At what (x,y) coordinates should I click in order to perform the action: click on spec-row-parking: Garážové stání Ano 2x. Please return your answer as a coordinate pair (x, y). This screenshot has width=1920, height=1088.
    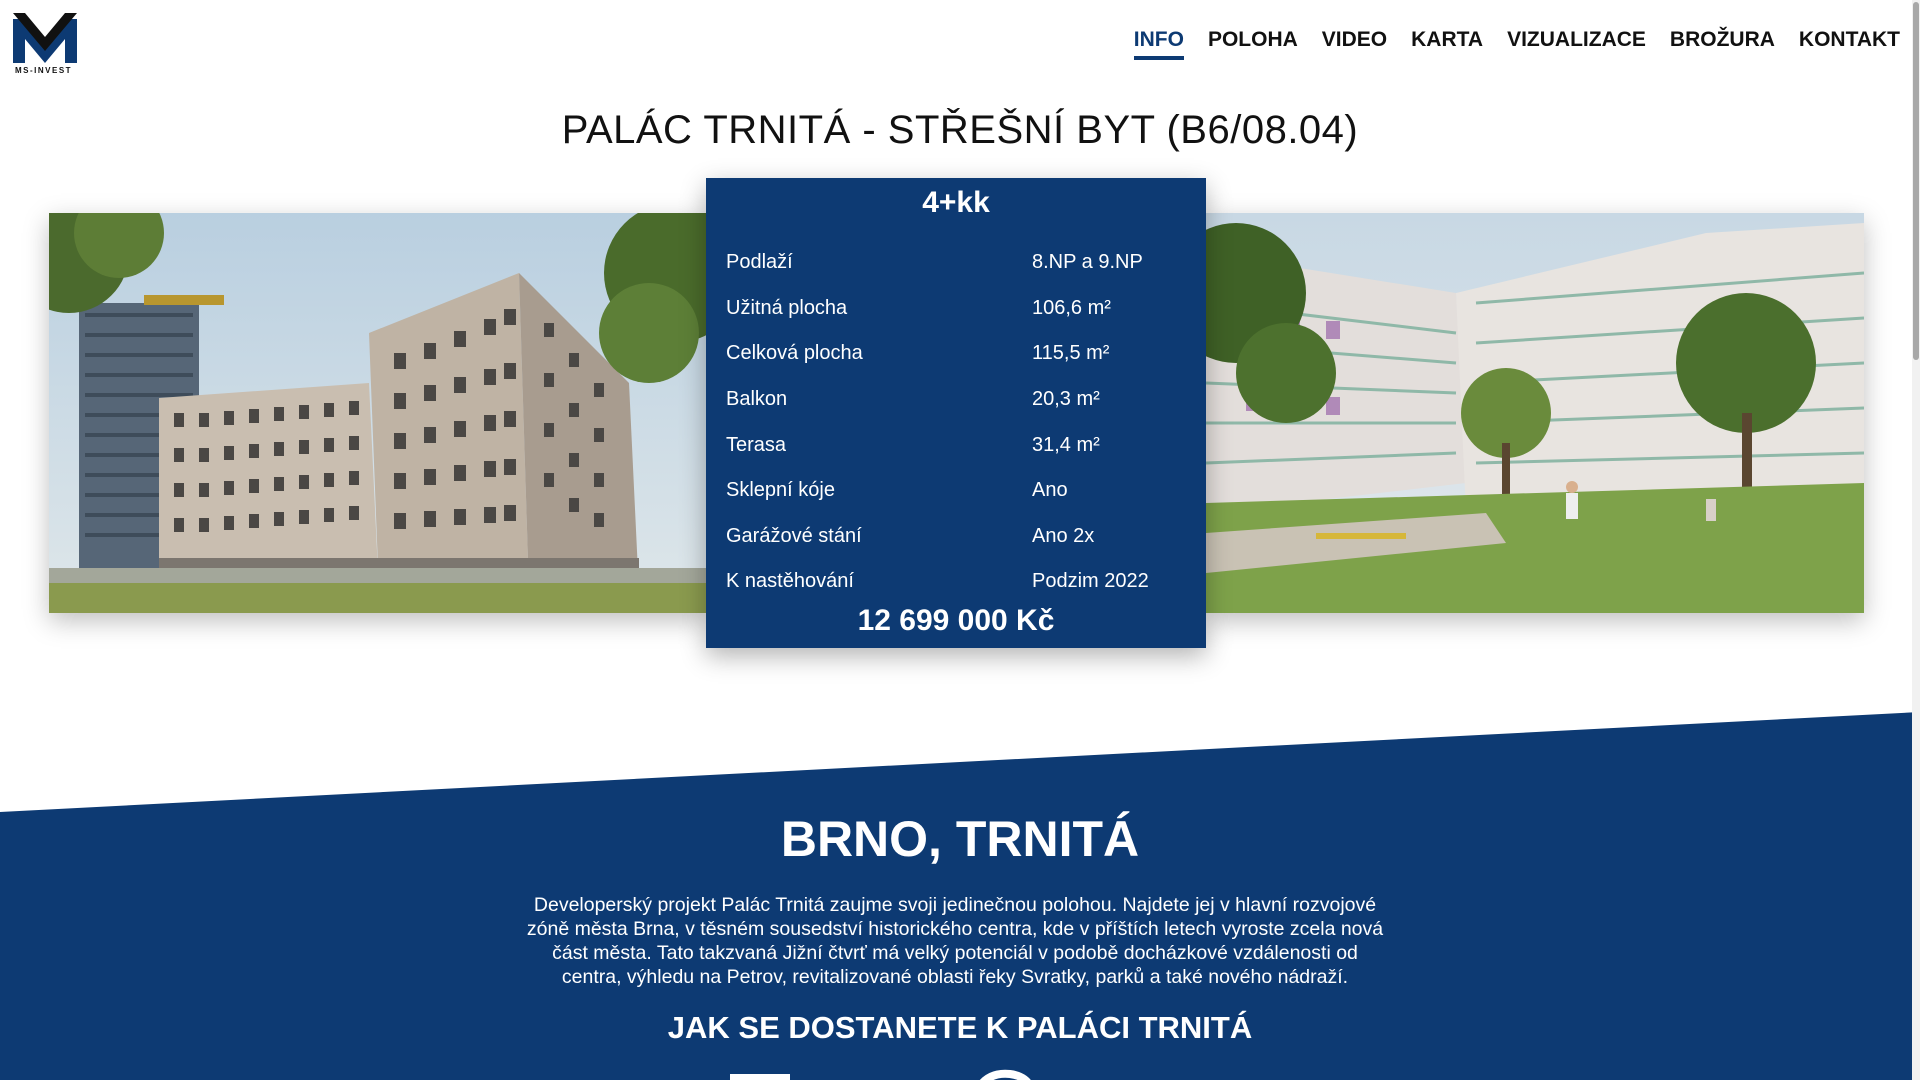
    Looking at the image, I should click on (956, 537).